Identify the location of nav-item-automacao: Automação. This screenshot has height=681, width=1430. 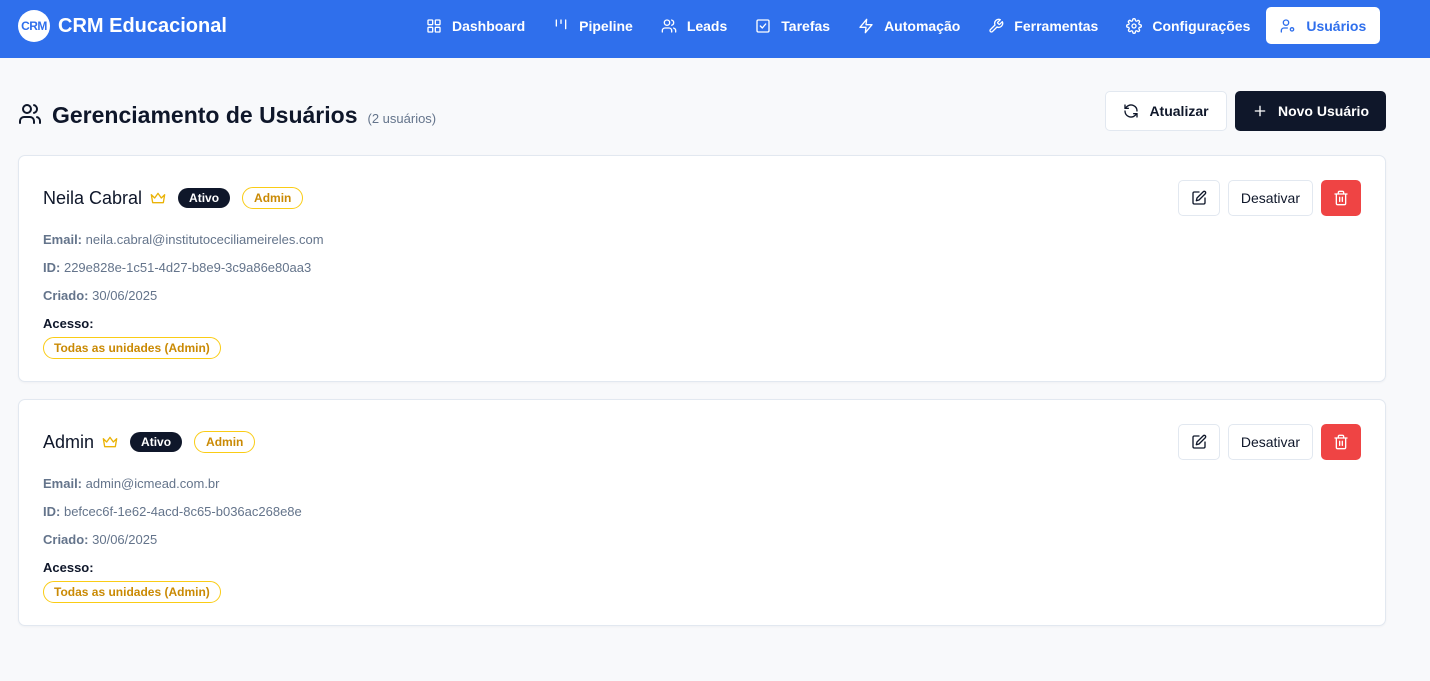
(909, 25).